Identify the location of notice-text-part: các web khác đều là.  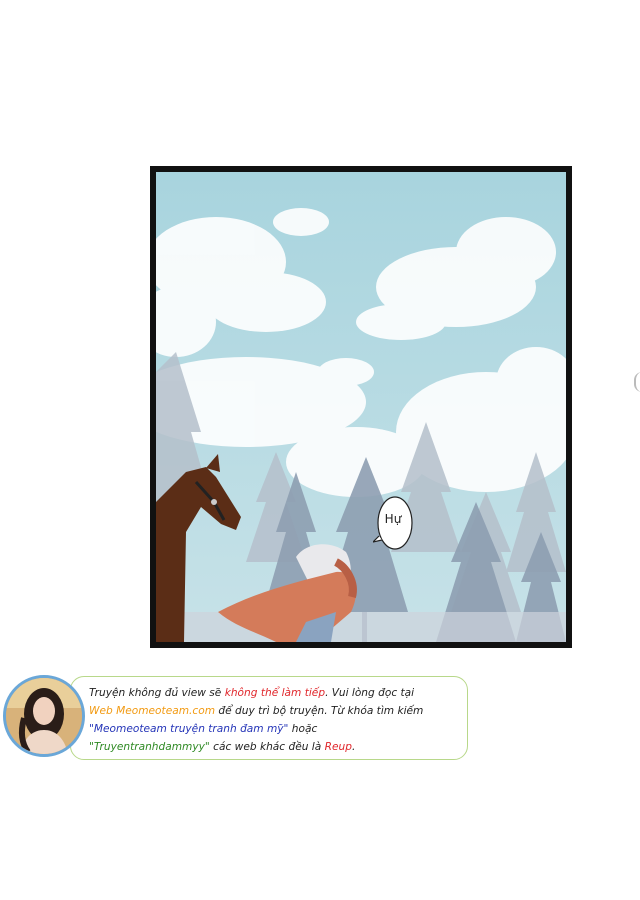
(267, 747).